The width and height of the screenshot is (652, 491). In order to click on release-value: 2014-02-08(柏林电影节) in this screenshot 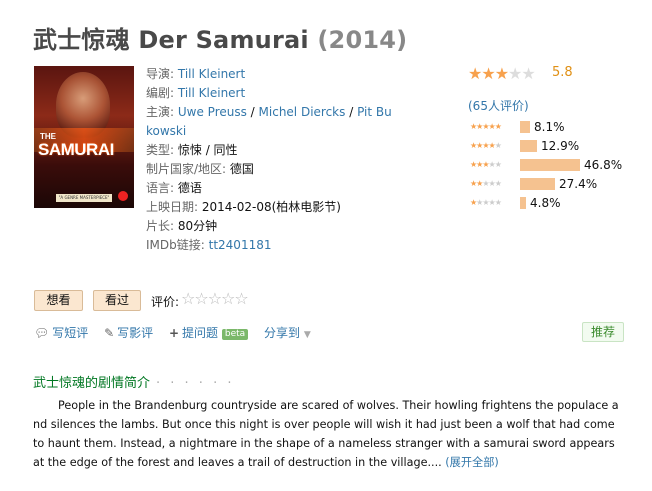, I will do `click(271, 207)`.